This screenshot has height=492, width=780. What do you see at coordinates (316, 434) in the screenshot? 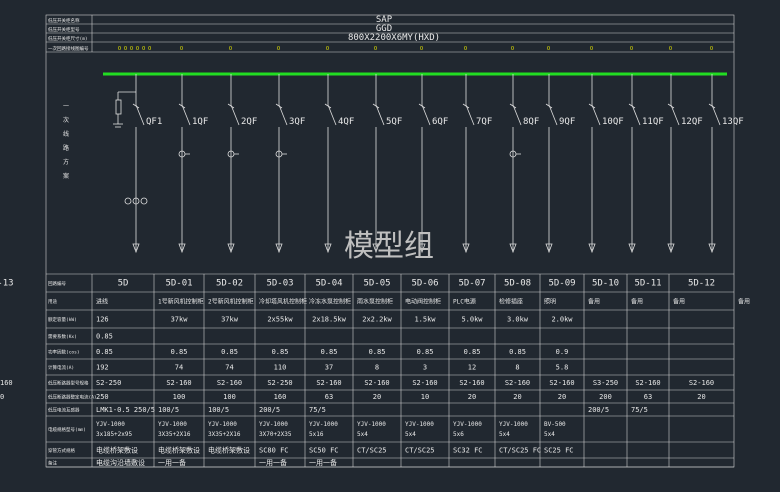
I see `cell-cable-size: 5x16` at bounding box center [316, 434].